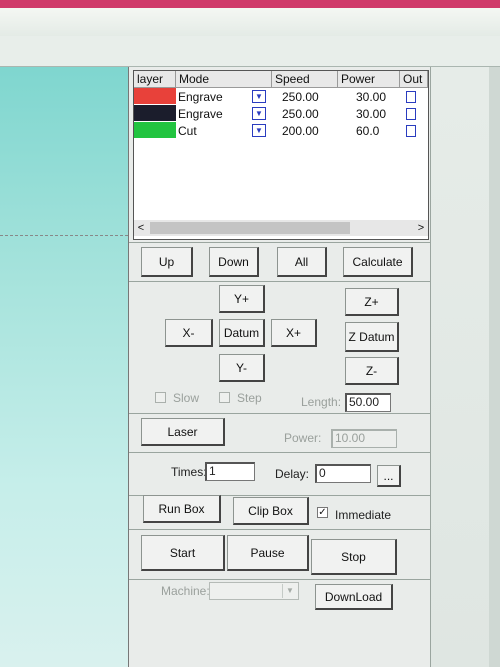  What do you see at coordinates (230, 471) in the screenshot?
I see `times-input: 1` at bounding box center [230, 471].